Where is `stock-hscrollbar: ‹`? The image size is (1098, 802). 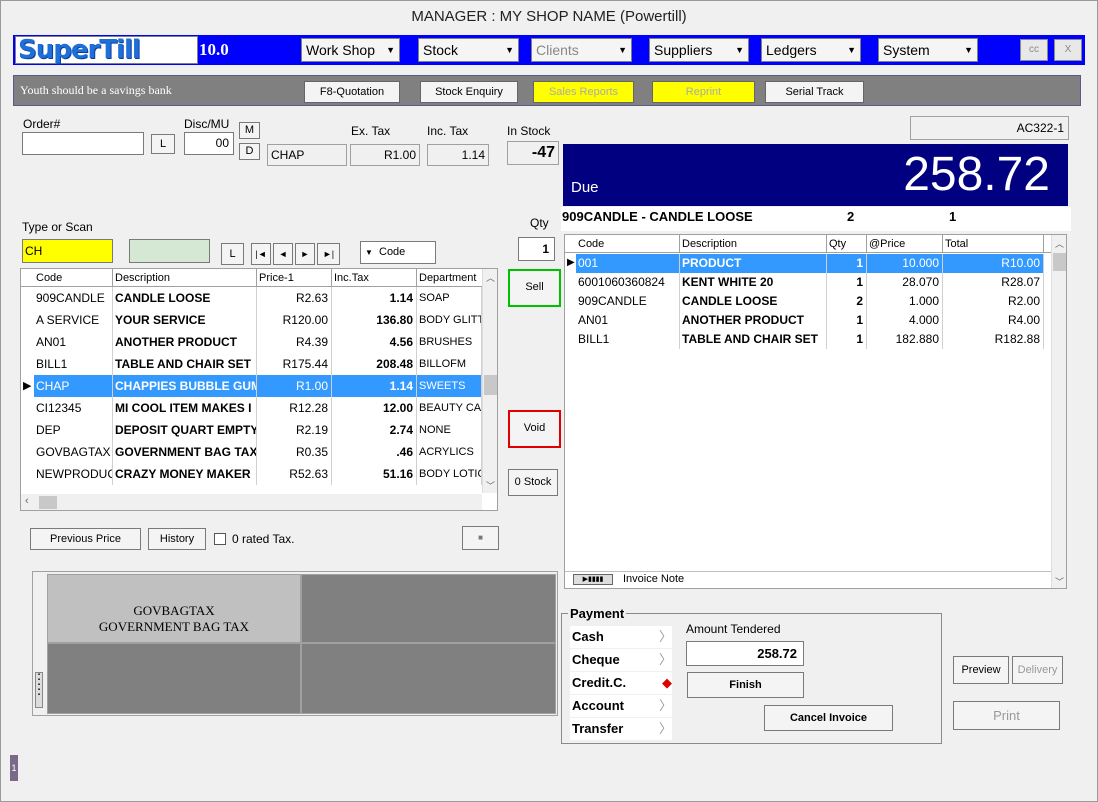
stock-hscrollbar: ‹ is located at coordinates (251, 502).